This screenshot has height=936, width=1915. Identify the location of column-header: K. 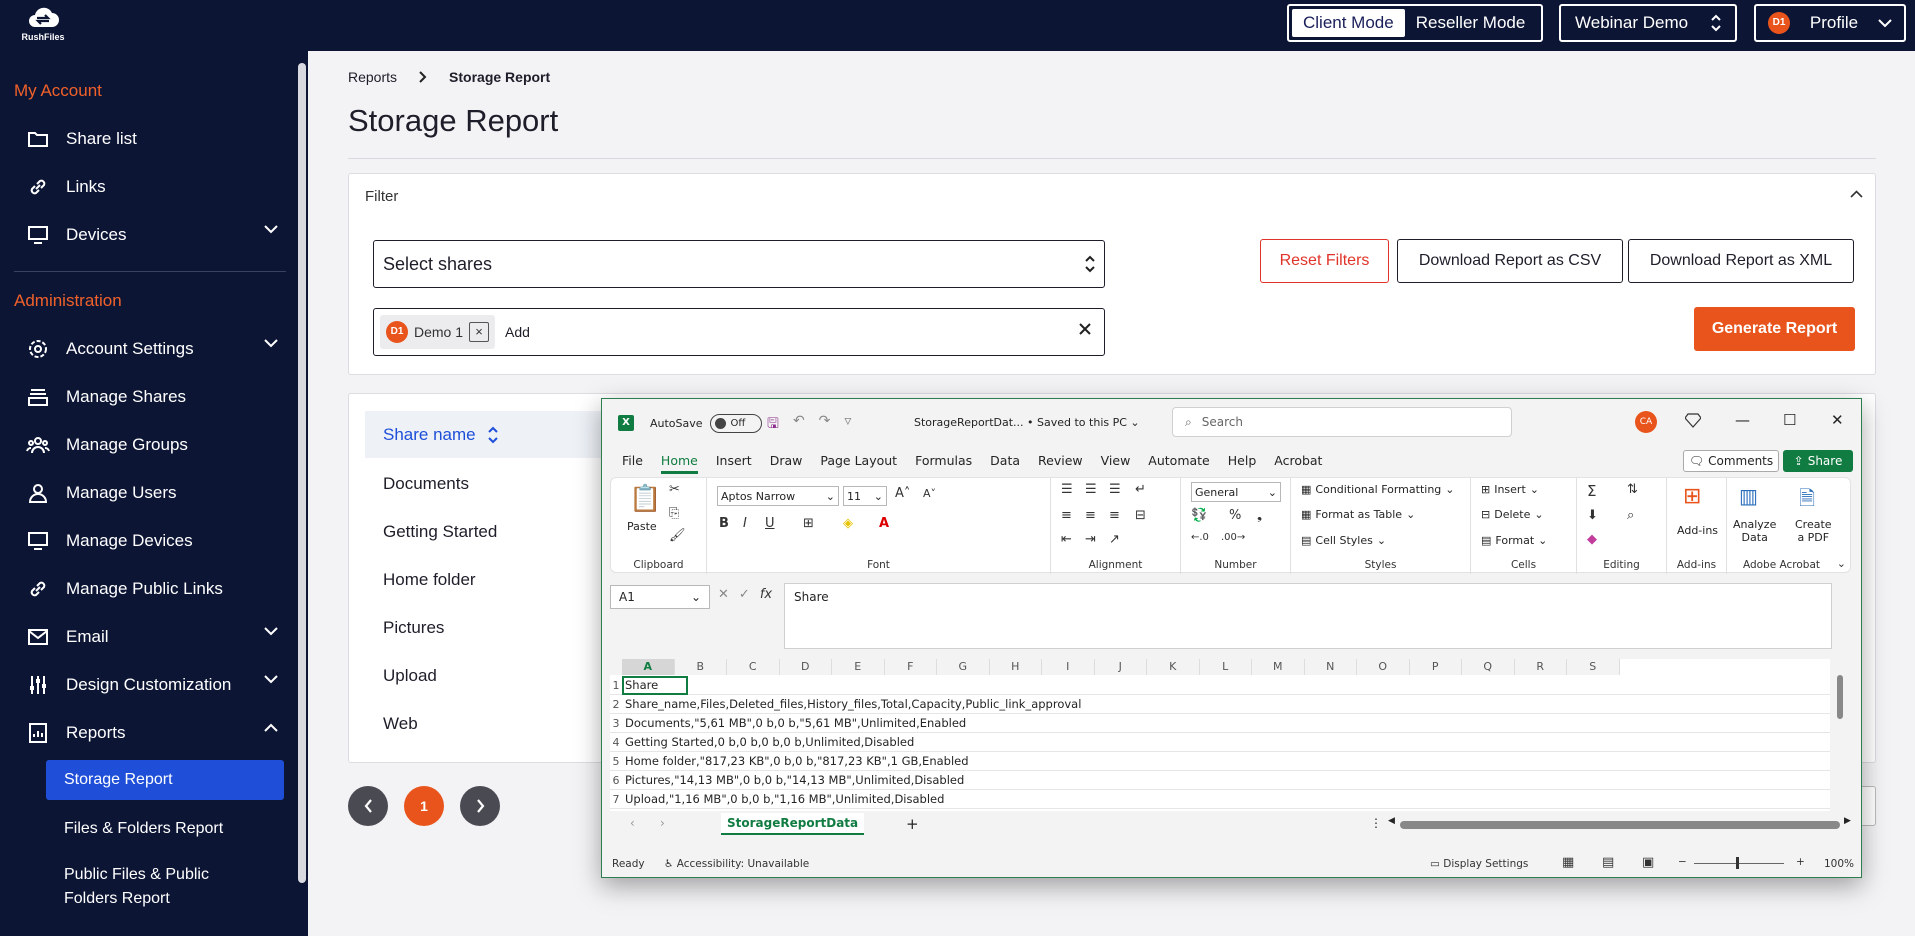
(1173, 667).